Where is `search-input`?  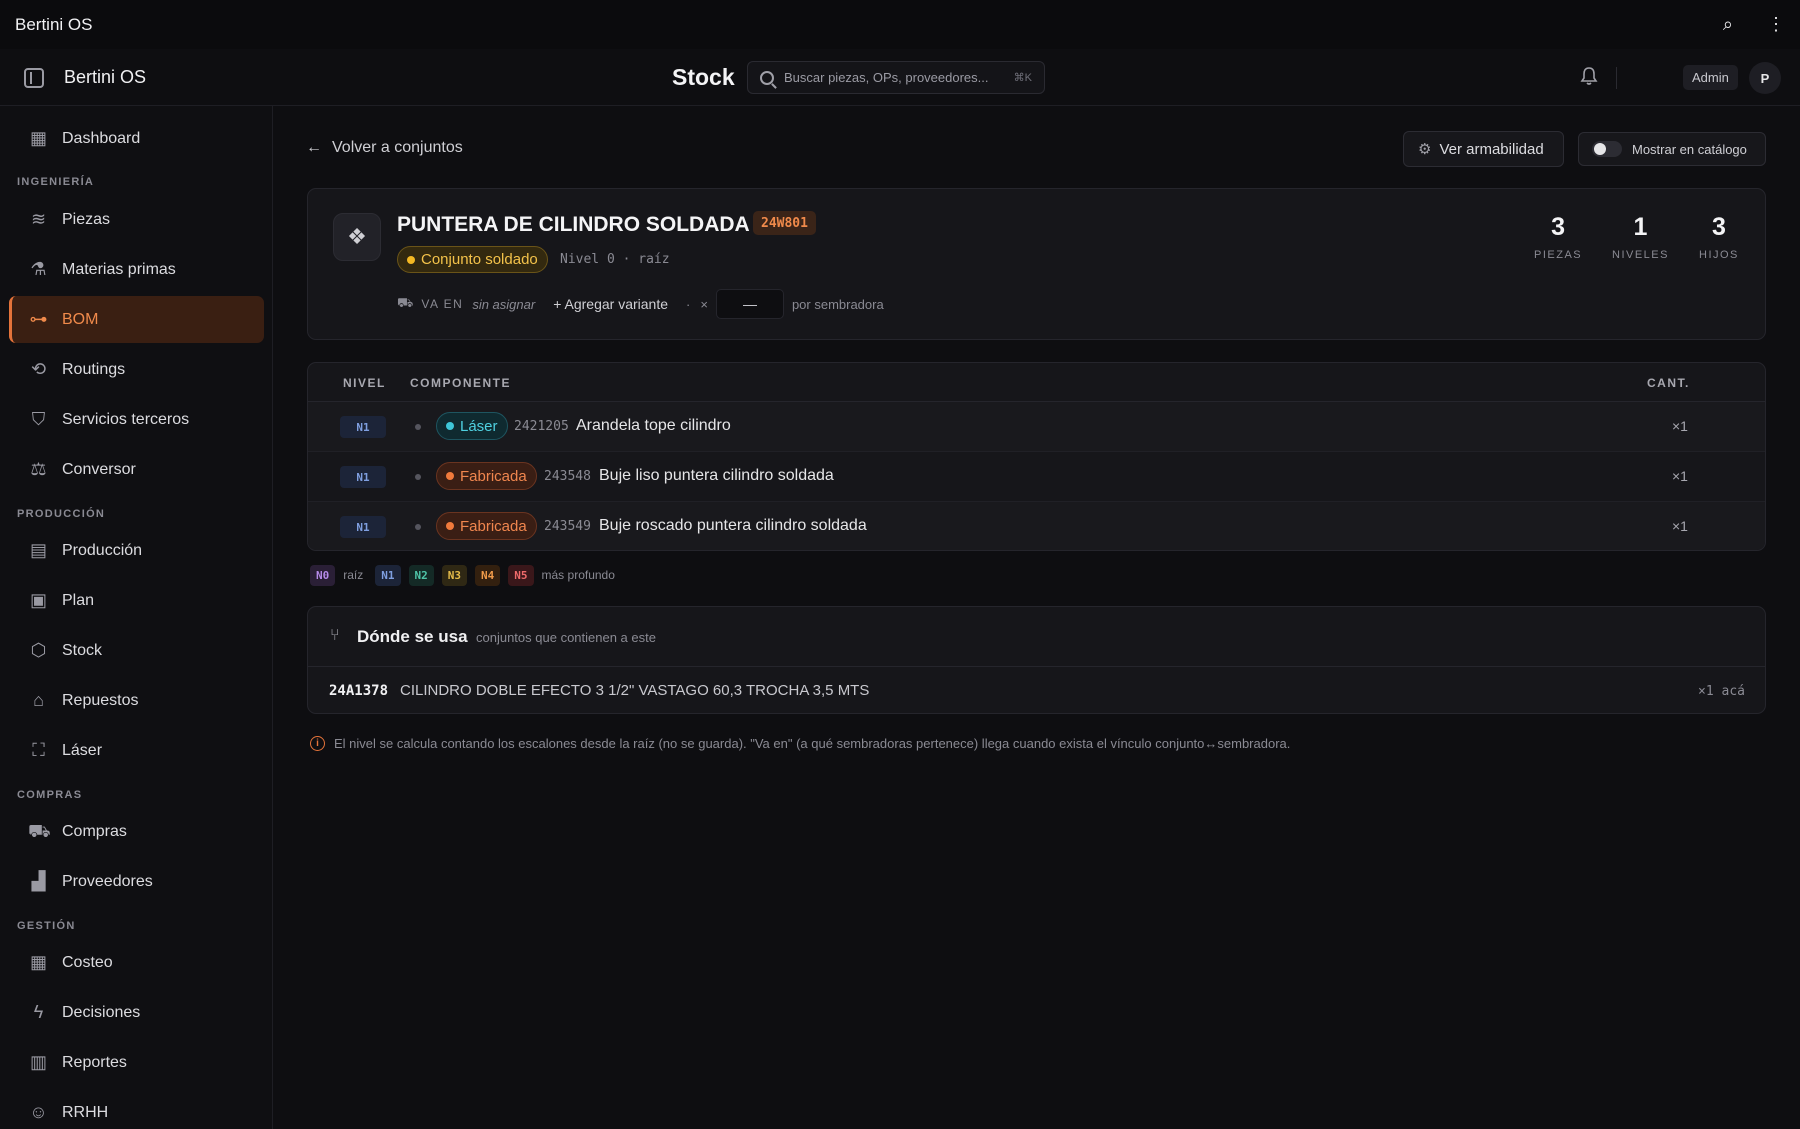
search-input is located at coordinates (899, 77).